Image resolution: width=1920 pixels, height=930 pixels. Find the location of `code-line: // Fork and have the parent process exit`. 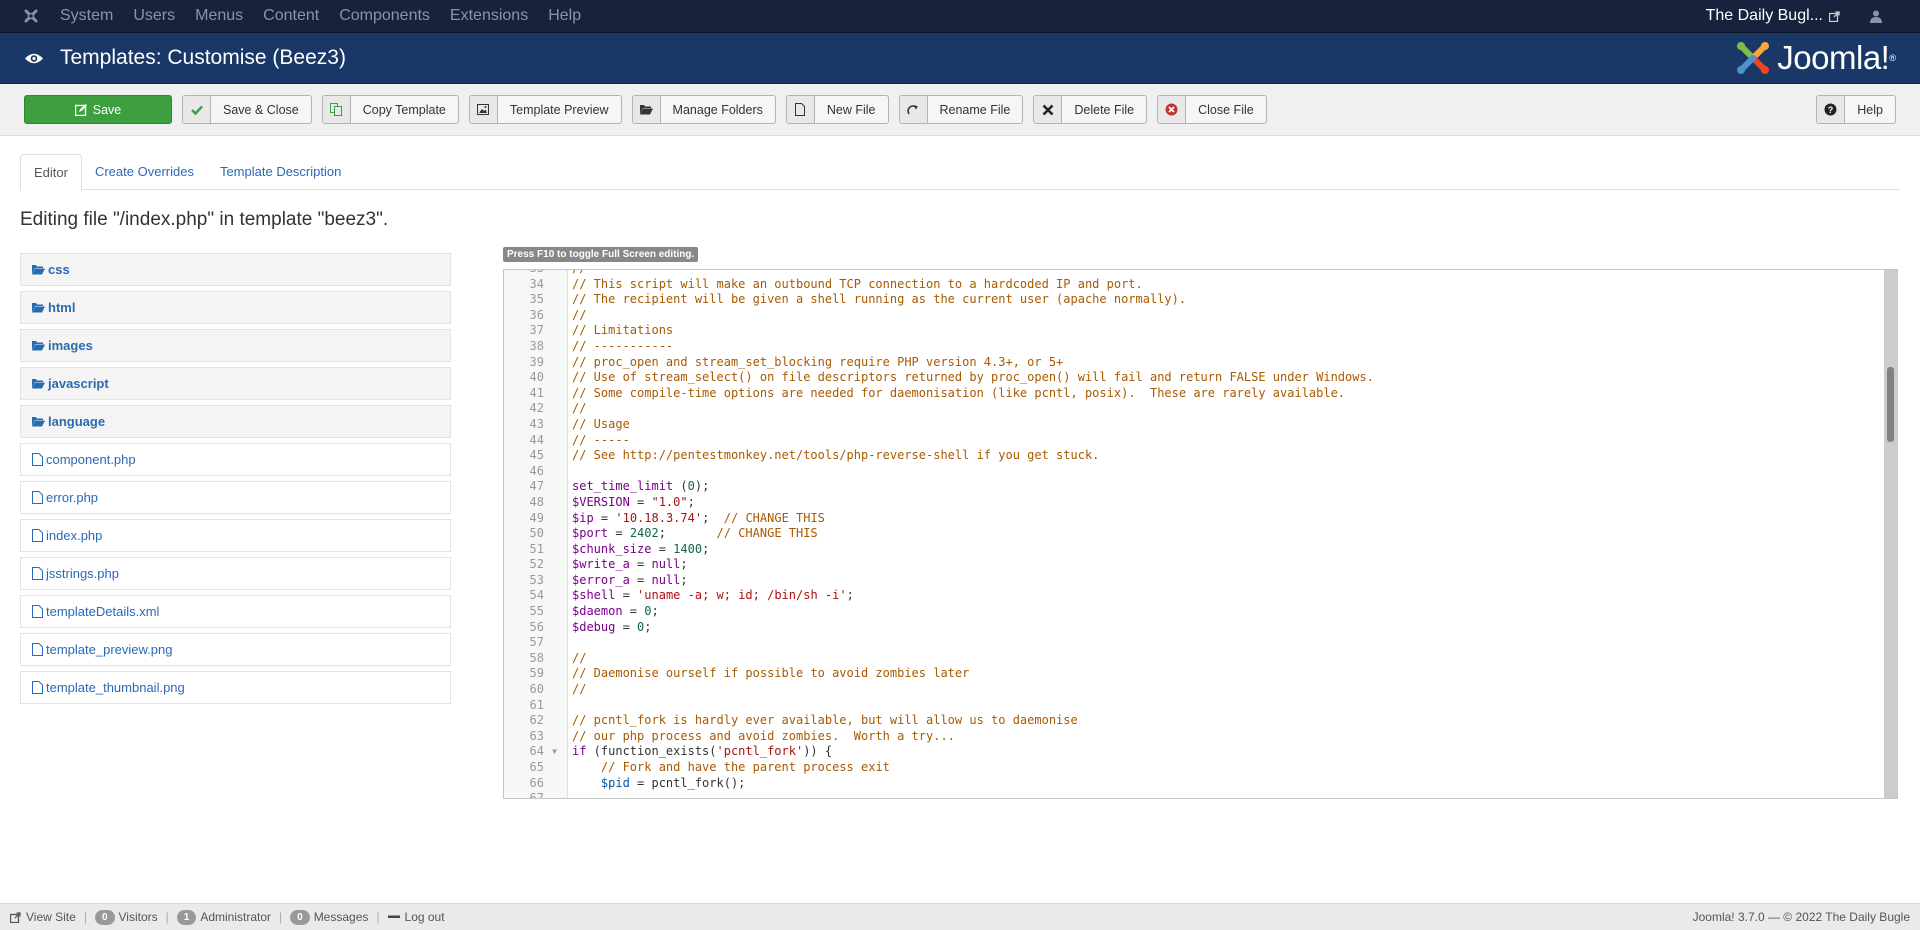

code-line: // Fork and have the parent process exit is located at coordinates (1234, 768).